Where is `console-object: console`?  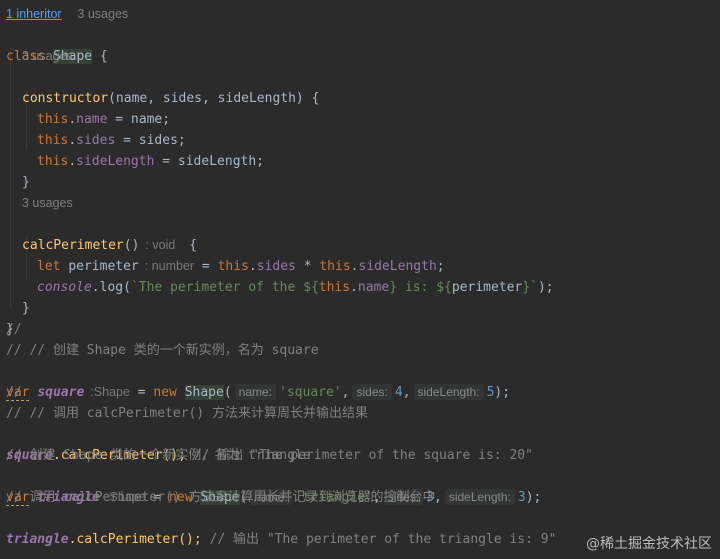 console-object: console is located at coordinates (64, 287).